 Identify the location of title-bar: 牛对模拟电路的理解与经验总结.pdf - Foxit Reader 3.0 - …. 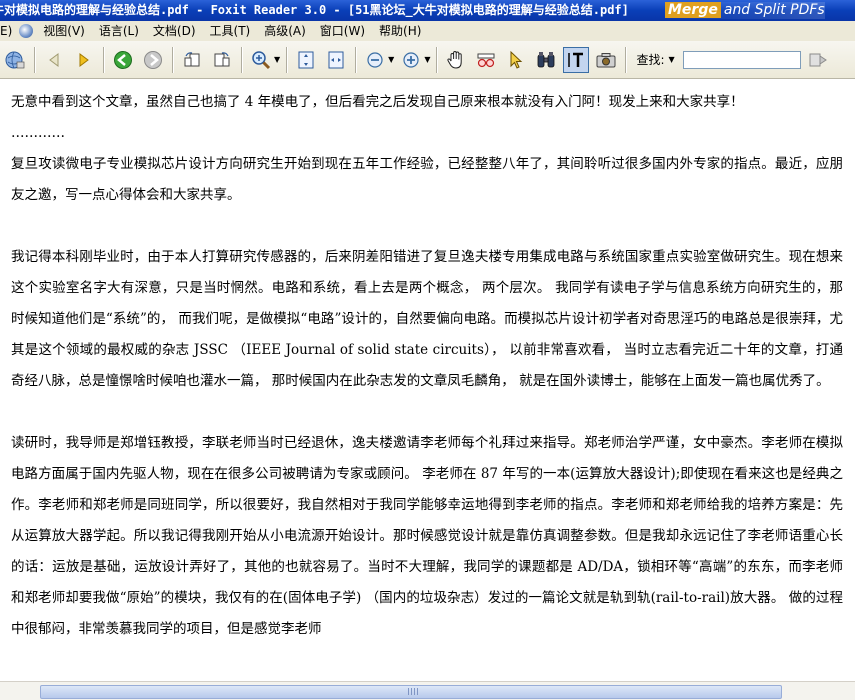
(427, 10).